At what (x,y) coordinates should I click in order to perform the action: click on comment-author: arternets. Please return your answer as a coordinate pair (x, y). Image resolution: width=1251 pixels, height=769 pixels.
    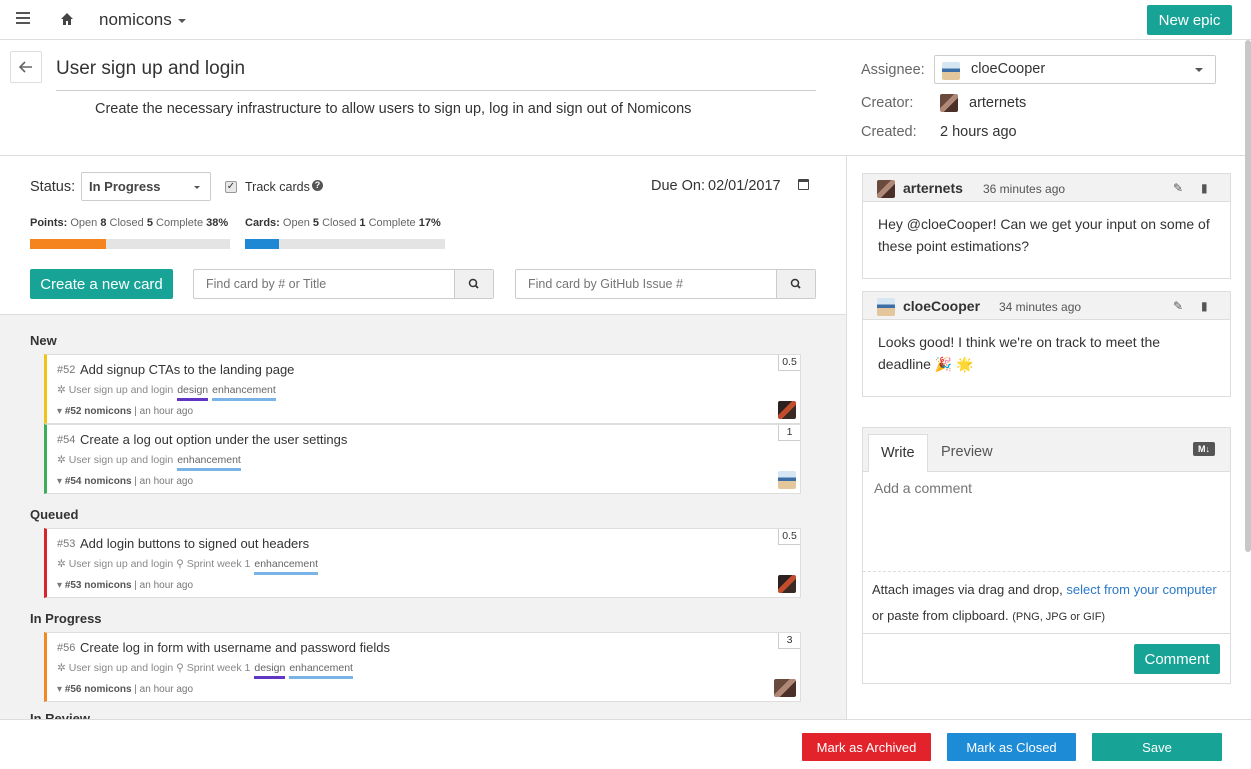
    Looking at the image, I should click on (933, 188).